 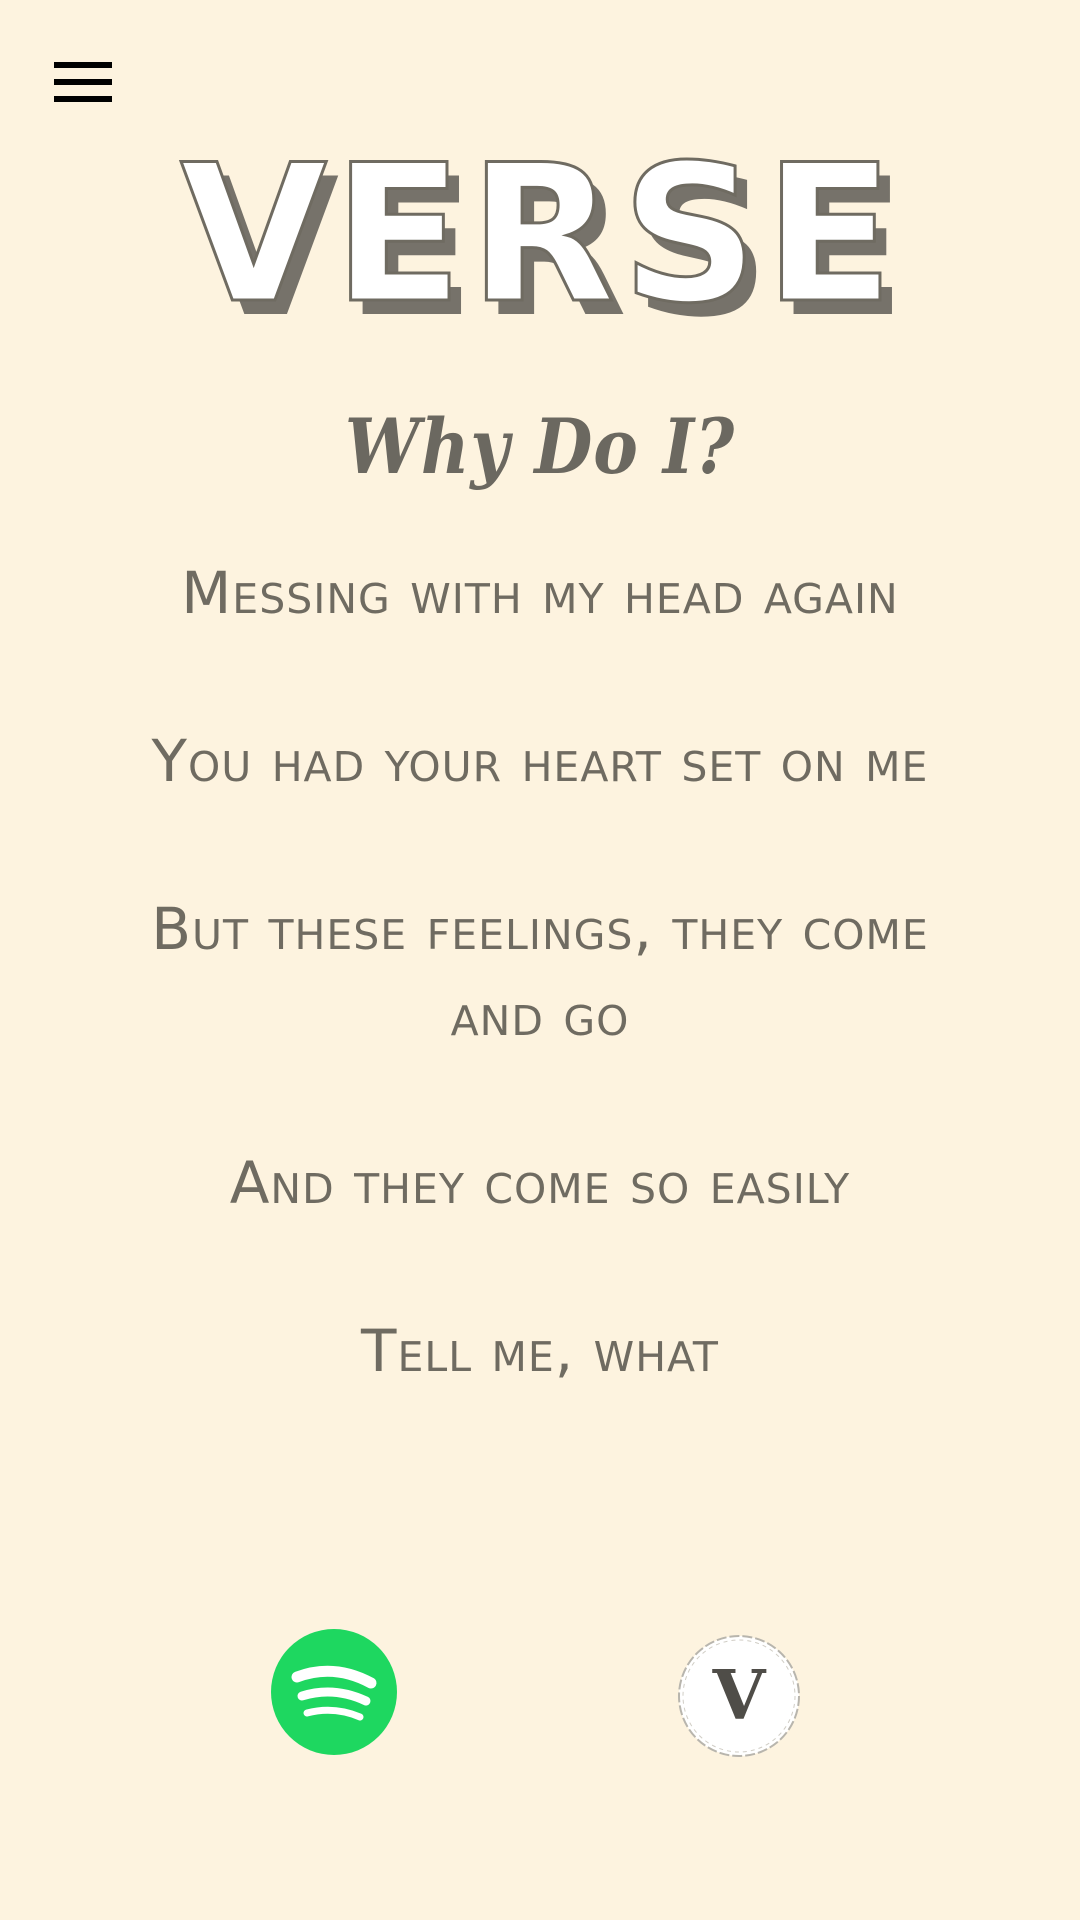 I want to click on lyric-line: Messing with my head again, so click(x=540, y=593).